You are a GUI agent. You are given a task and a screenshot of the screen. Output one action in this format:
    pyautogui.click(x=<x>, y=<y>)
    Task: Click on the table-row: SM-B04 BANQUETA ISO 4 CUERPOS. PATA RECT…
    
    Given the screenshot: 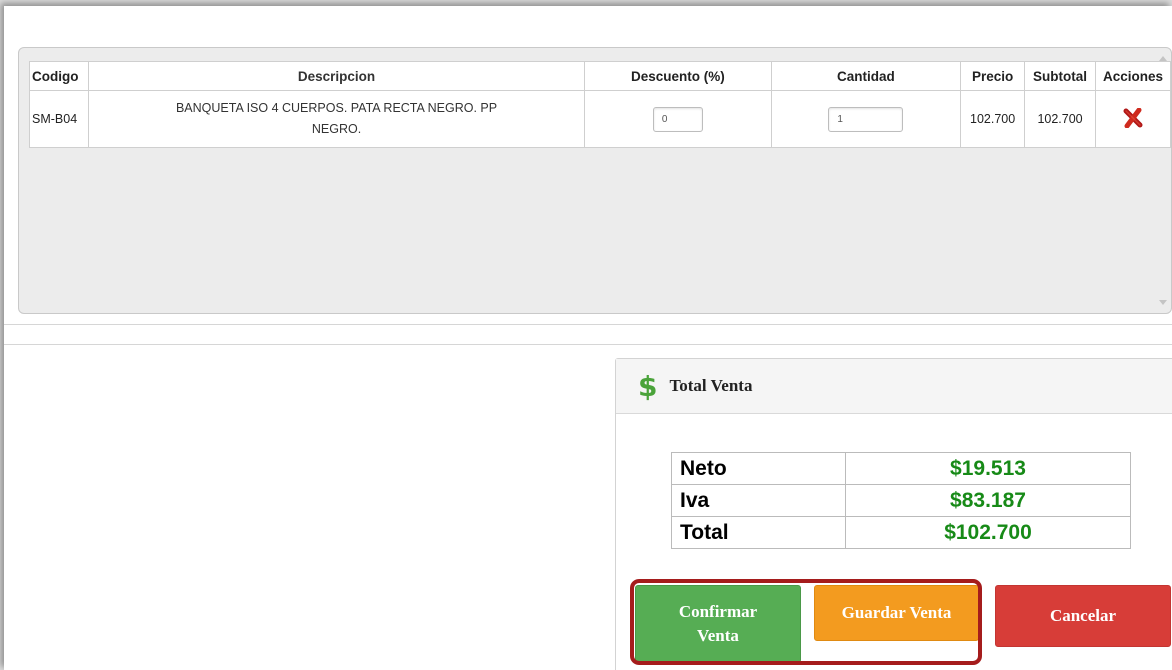 What is the action you would take?
    pyautogui.click(x=600, y=119)
    